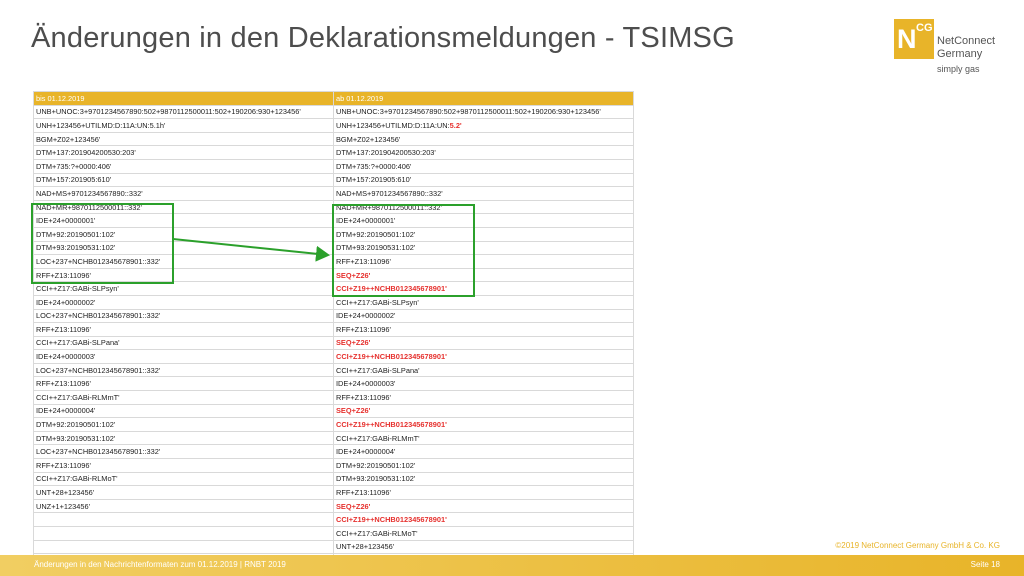  I want to click on segment-cell-after: DTM+157:201905:610', so click(483, 180).